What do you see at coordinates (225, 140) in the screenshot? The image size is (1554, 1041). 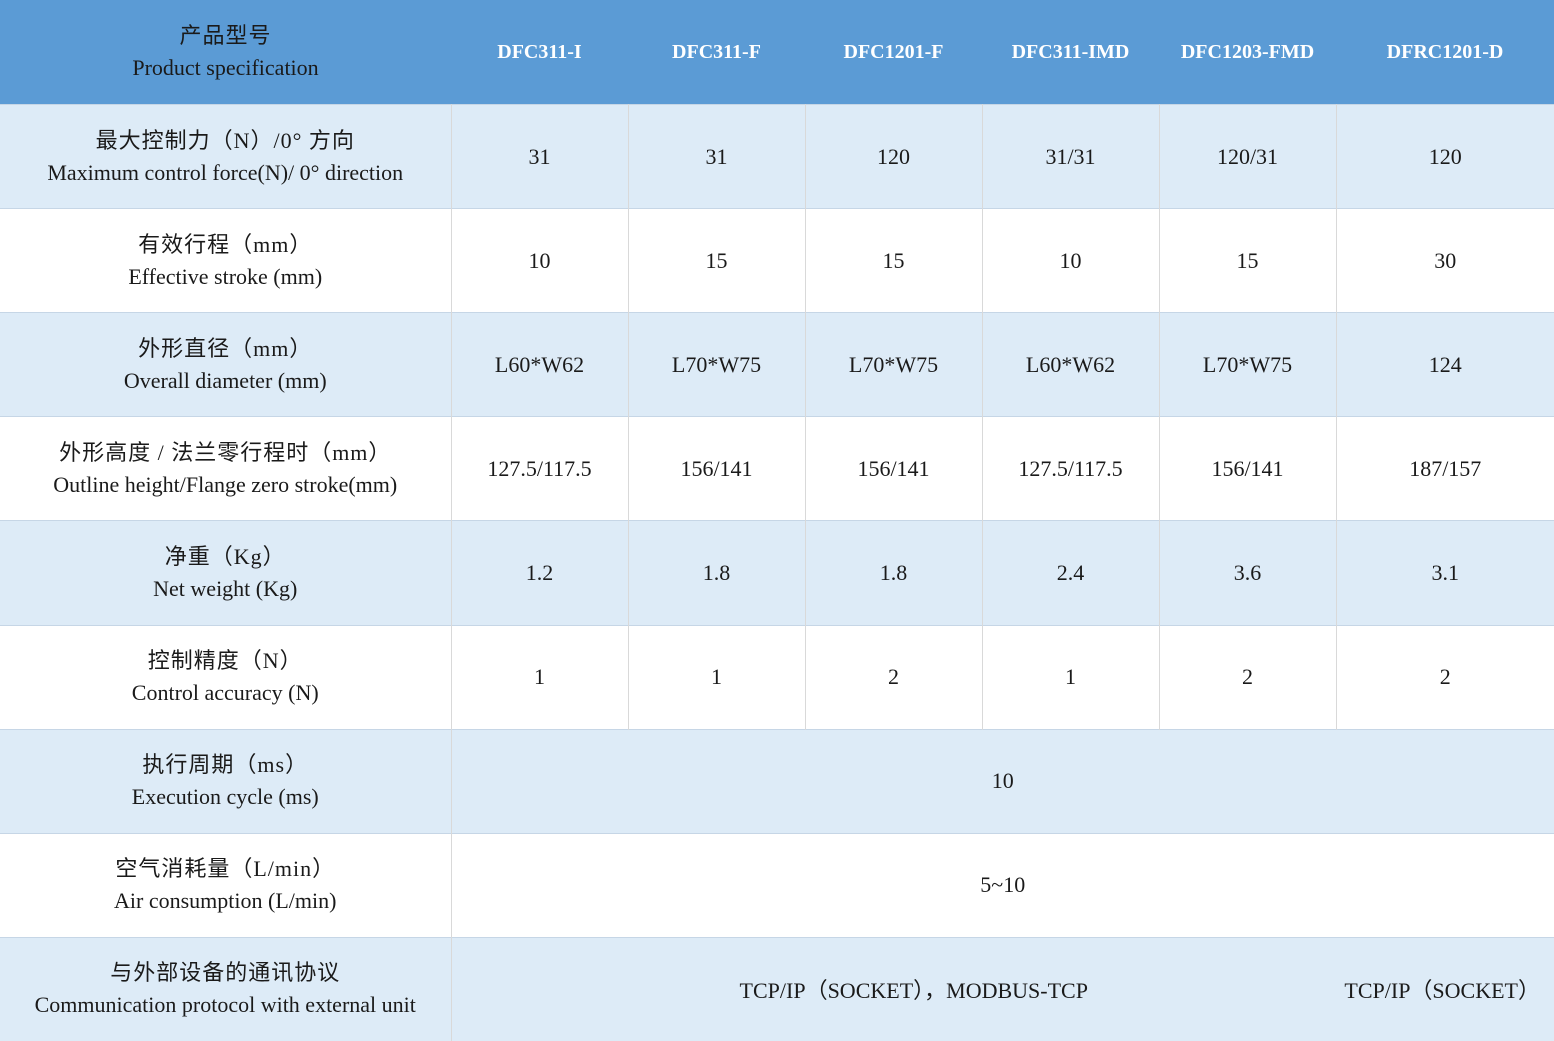 I see `row-label-zh: 最大控制力（N）/0° 方向` at bounding box center [225, 140].